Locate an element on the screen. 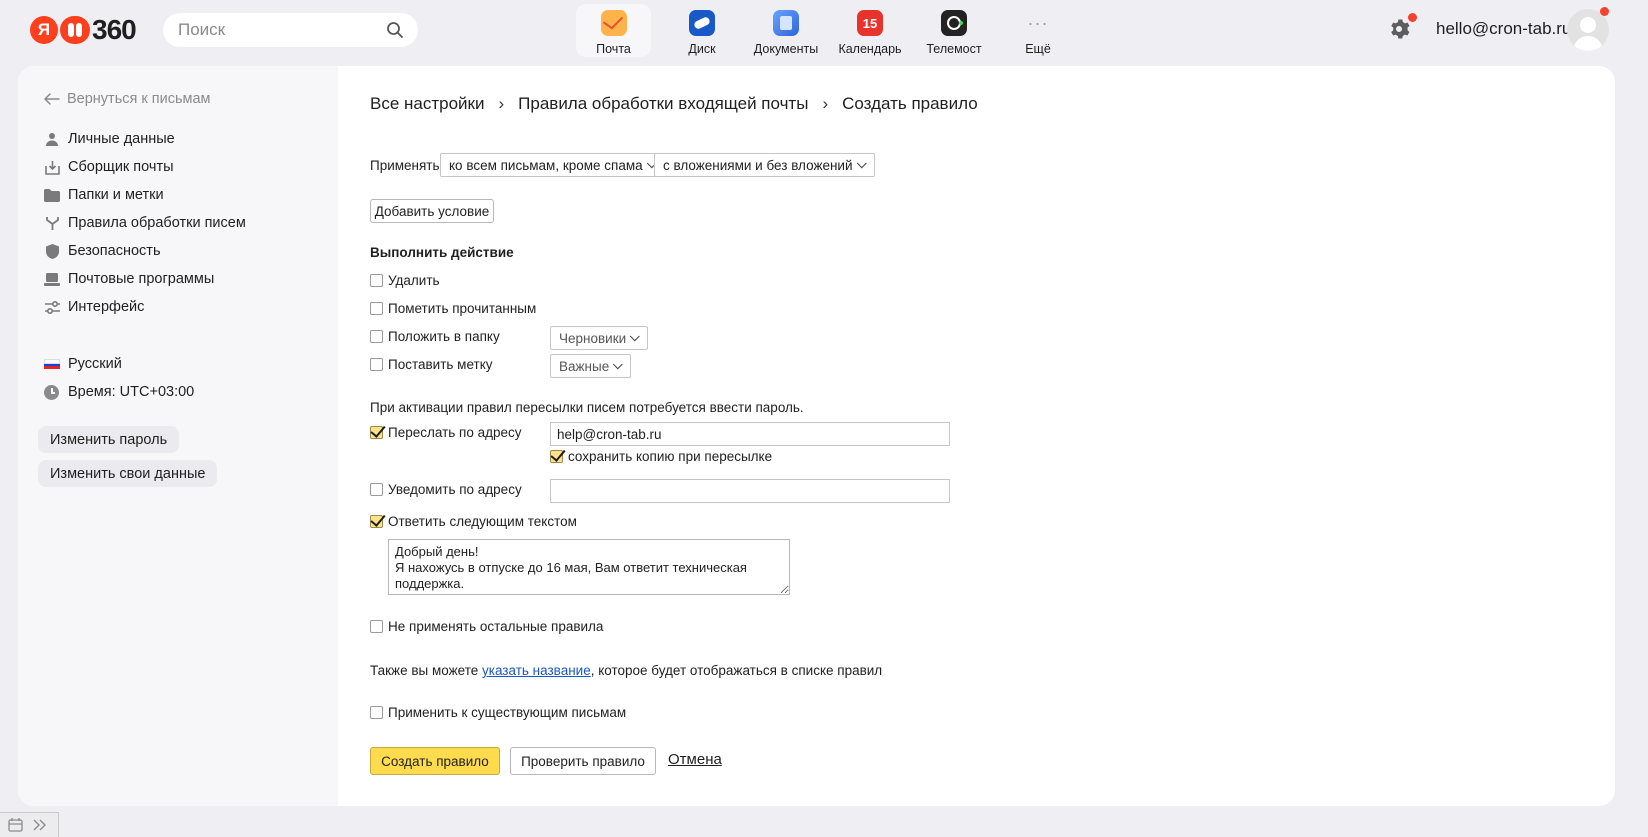 The height and width of the screenshot is (837, 1648). language-selector: Русский is located at coordinates (119, 364).